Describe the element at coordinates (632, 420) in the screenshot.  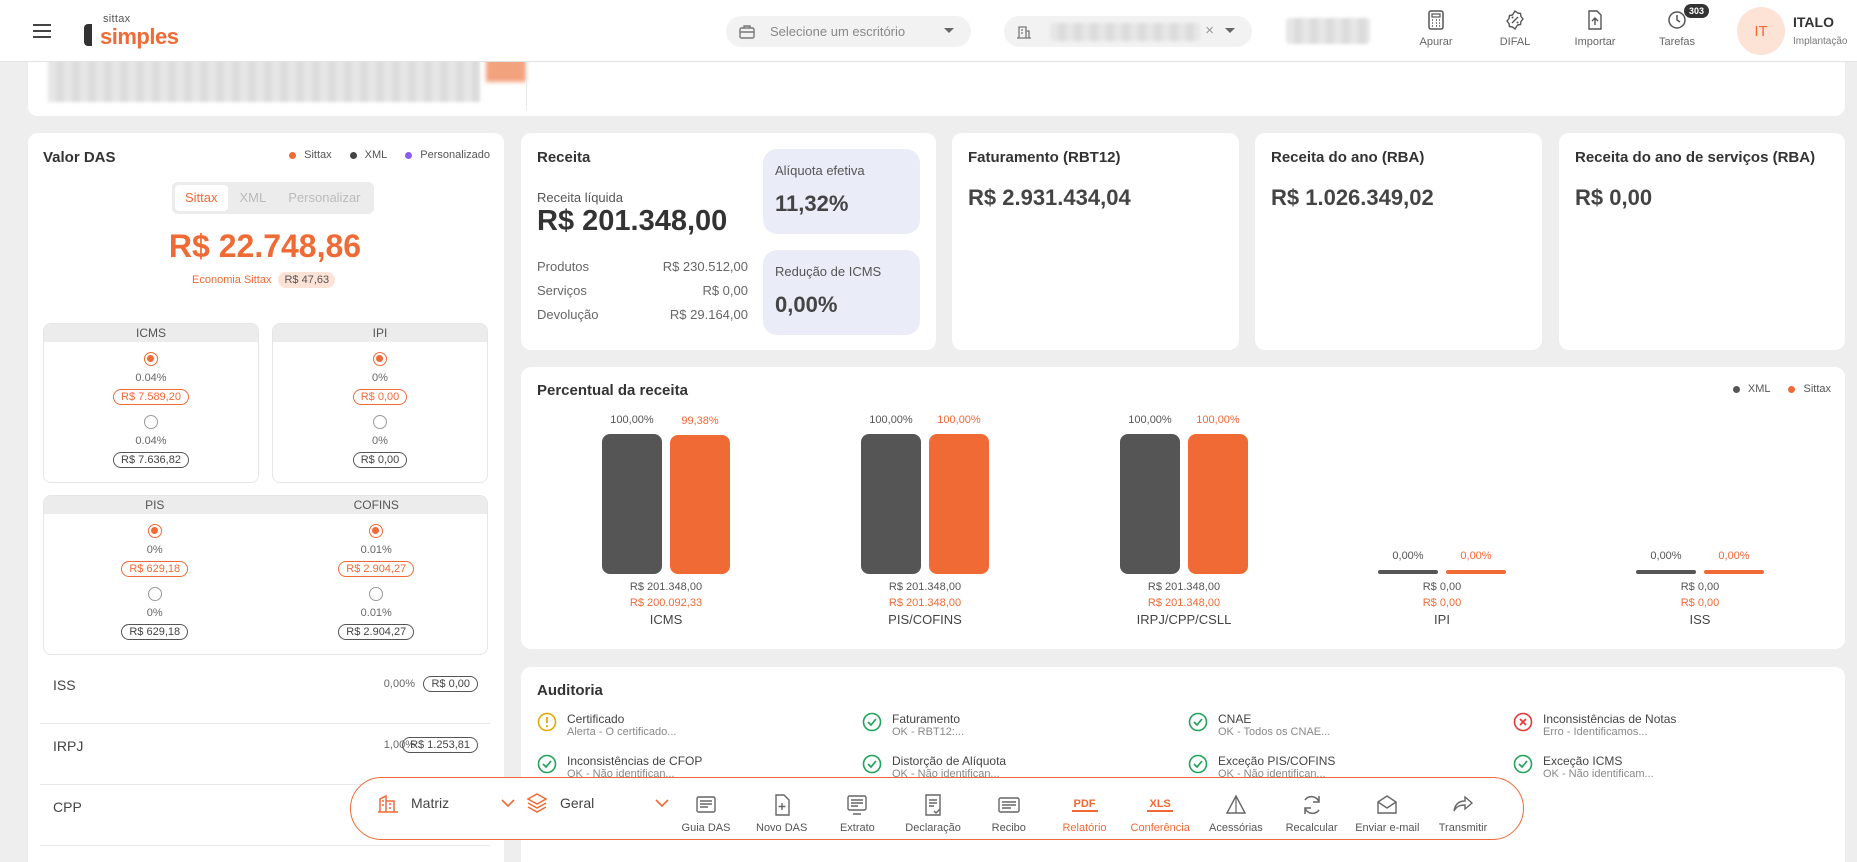
I see `bar-label: 100,00%` at that location.